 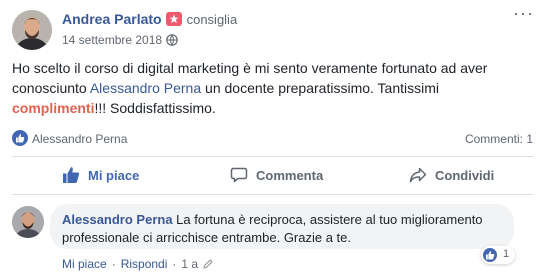 What do you see at coordinates (506, 254) in the screenshot?
I see `comment-like-count: 1` at bounding box center [506, 254].